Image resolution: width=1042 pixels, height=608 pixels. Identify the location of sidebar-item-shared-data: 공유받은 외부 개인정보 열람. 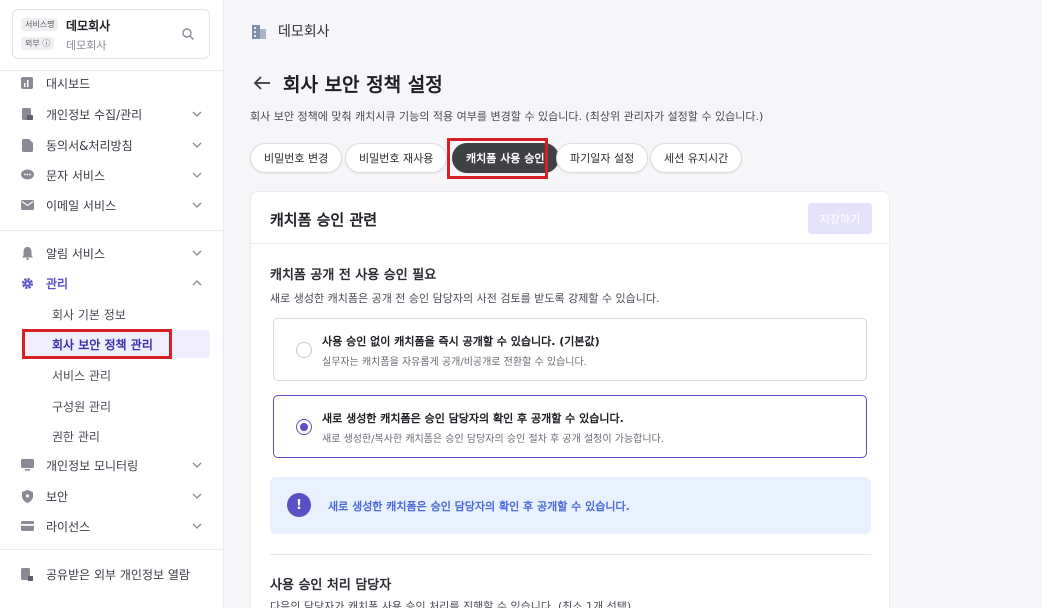
(111, 574).